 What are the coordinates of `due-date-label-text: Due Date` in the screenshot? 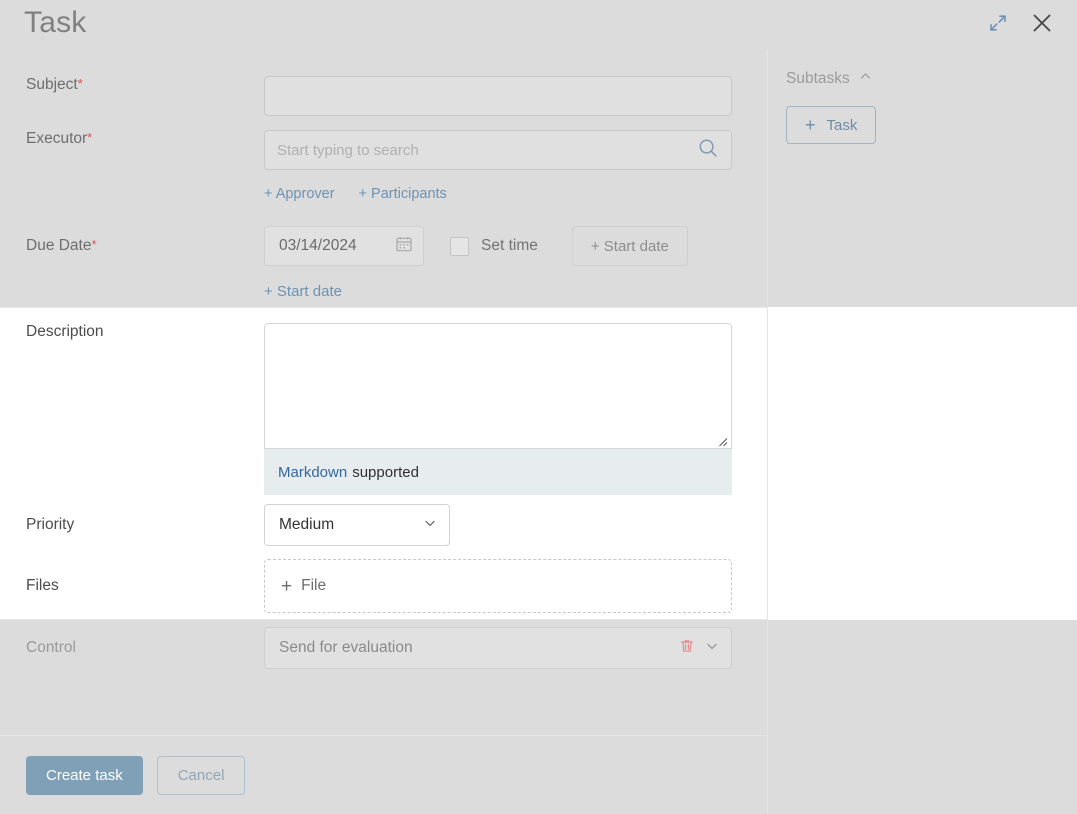 It's located at (59, 245).